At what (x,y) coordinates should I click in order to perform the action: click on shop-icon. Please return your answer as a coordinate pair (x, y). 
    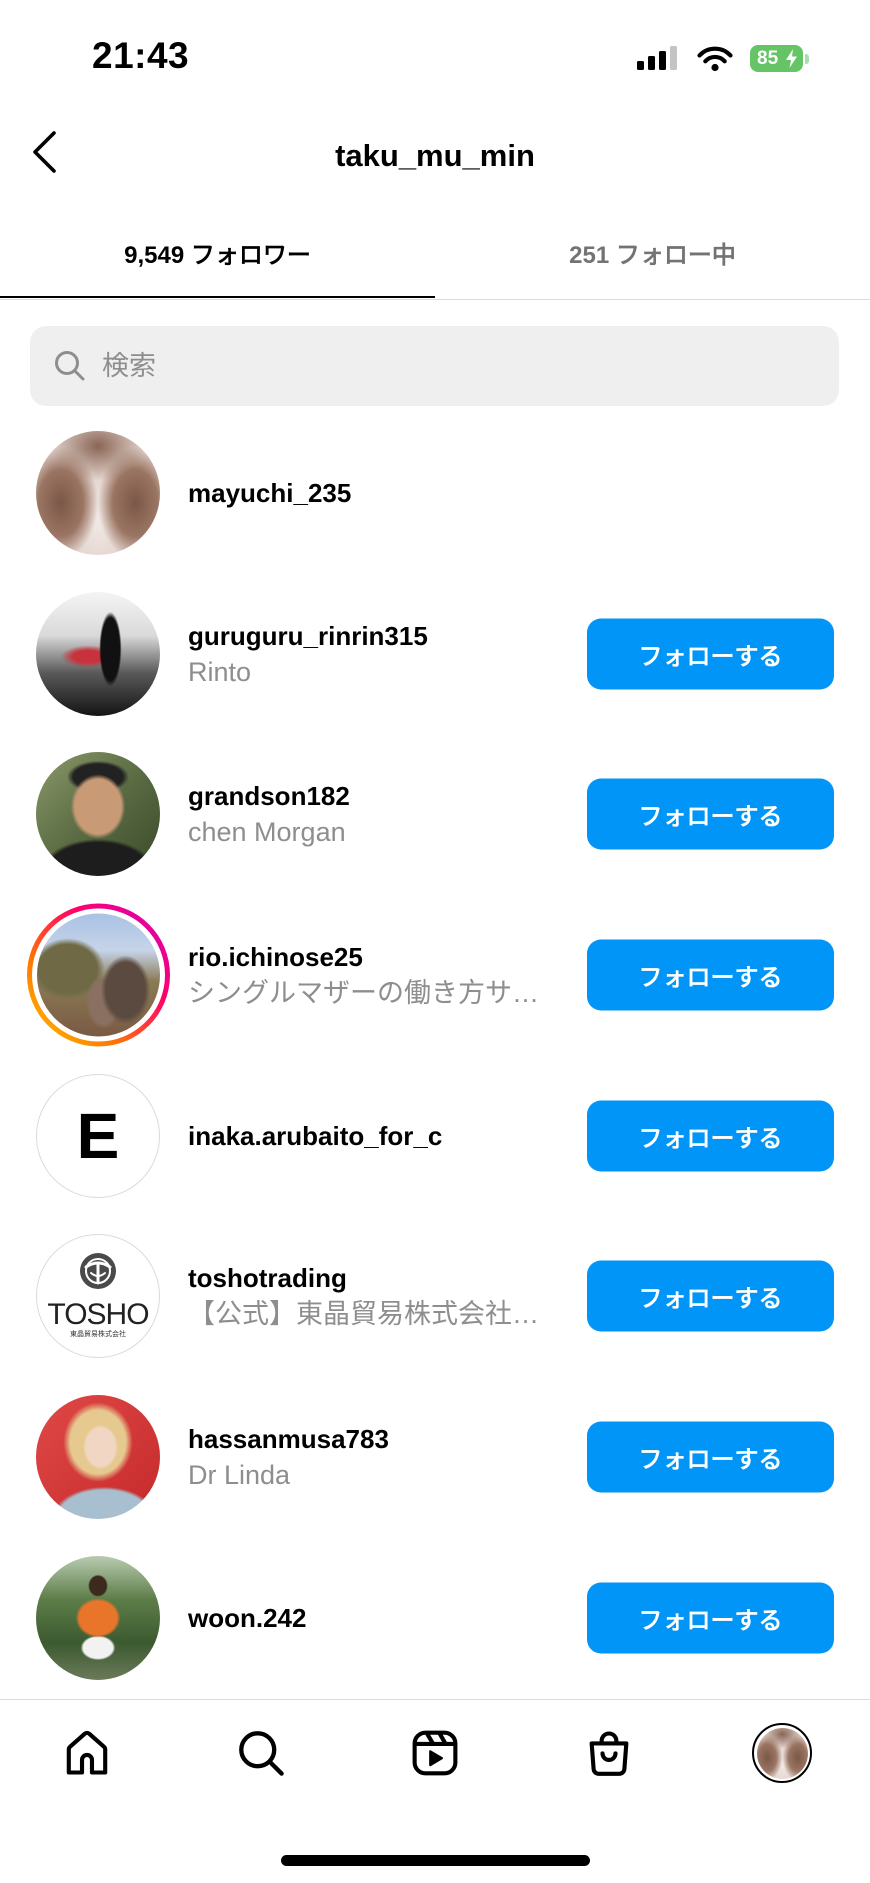
    Looking at the image, I should click on (609, 1753).